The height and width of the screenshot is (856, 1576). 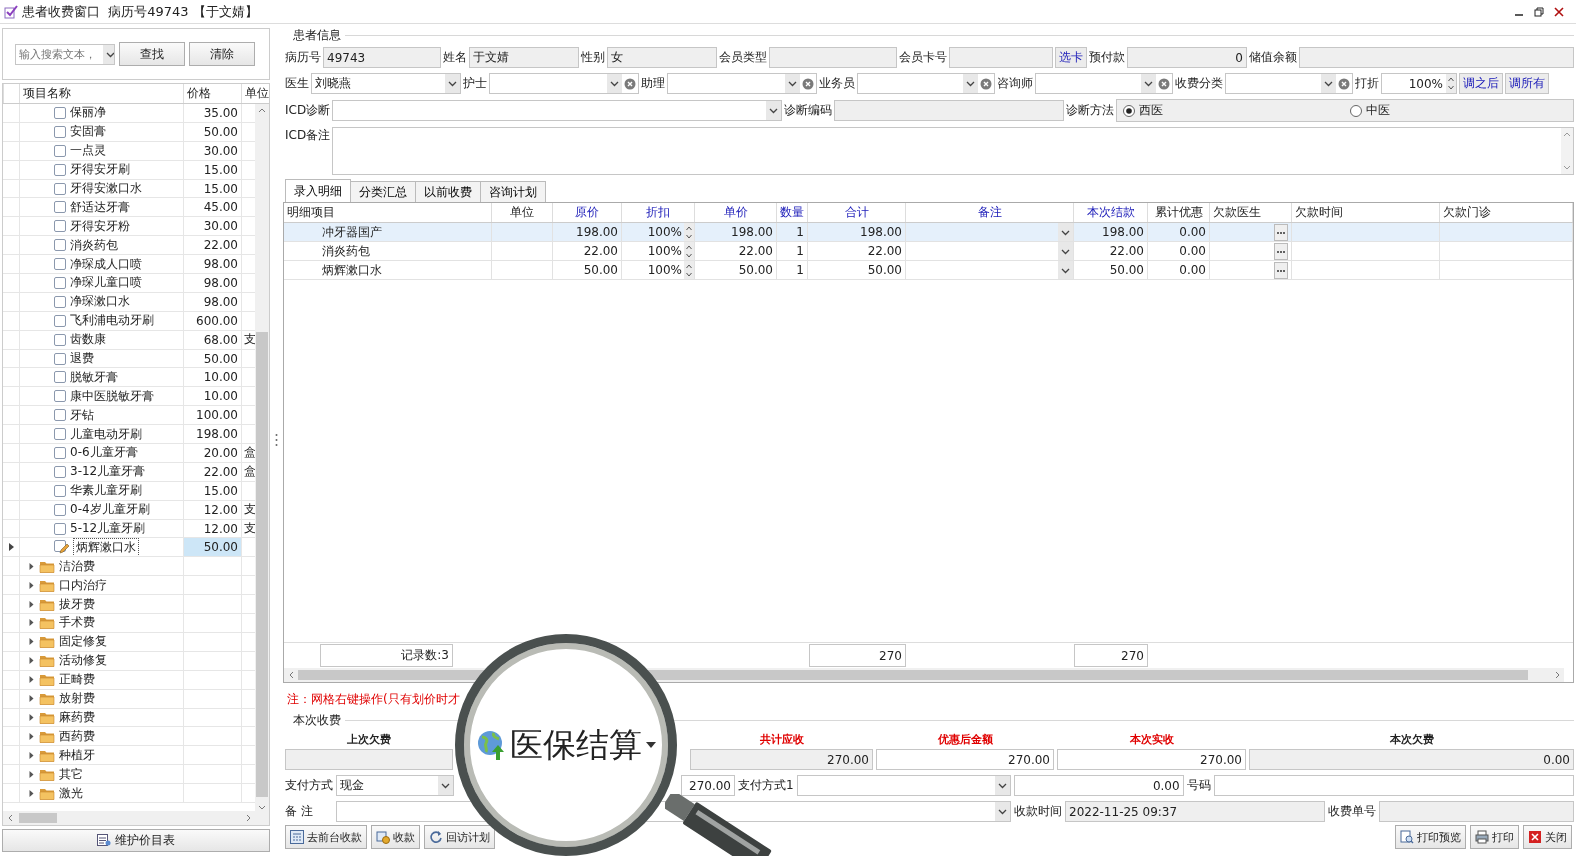 What do you see at coordinates (100, 302) in the screenshot?
I see `item-name: 净琛漱口水` at bounding box center [100, 302].